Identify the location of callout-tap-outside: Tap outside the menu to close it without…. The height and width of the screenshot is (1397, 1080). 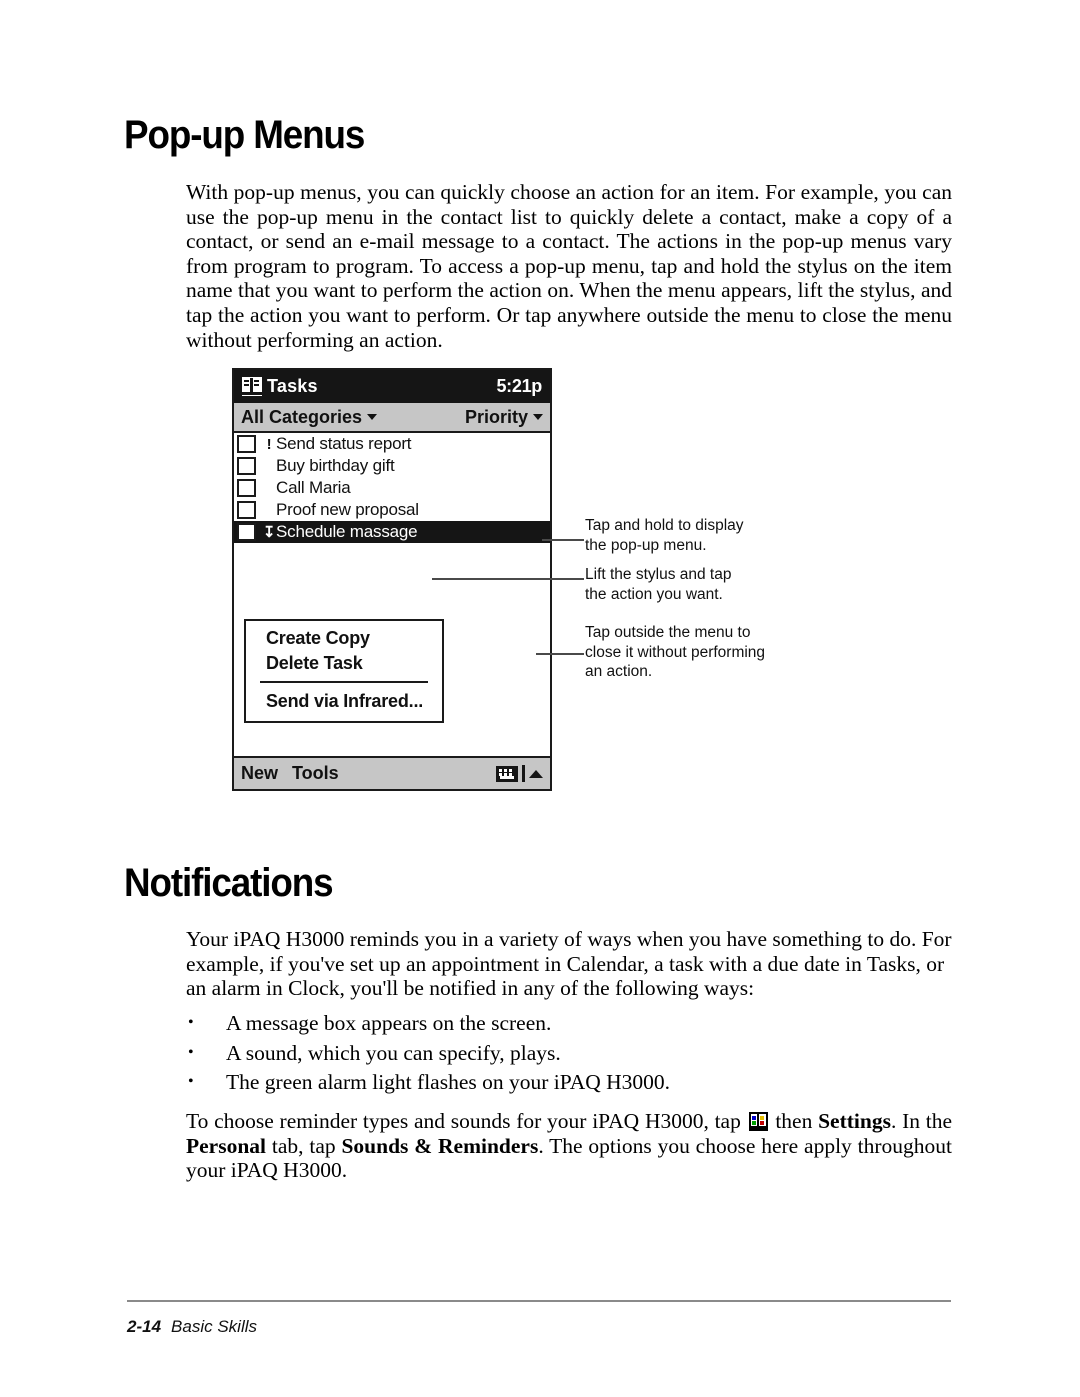
(675, 652).